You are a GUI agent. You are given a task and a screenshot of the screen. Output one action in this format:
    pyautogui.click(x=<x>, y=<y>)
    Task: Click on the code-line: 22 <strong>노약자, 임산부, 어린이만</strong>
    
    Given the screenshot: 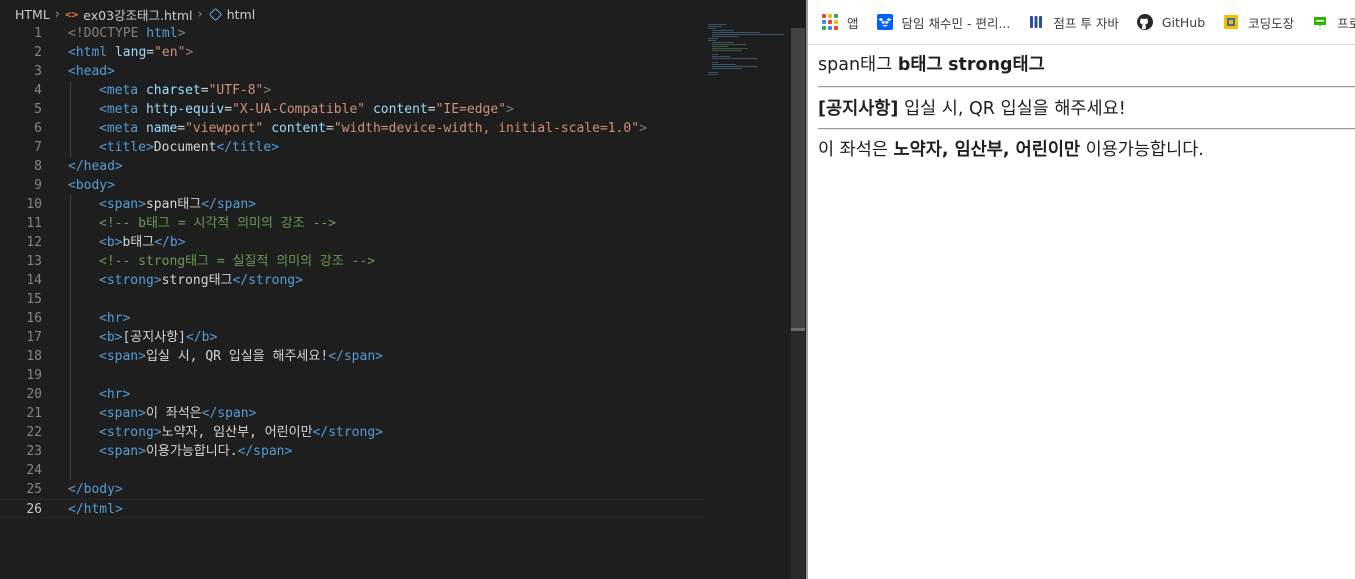 What is the action you would take?
    pyautogui.click(x=352, y=432)
    